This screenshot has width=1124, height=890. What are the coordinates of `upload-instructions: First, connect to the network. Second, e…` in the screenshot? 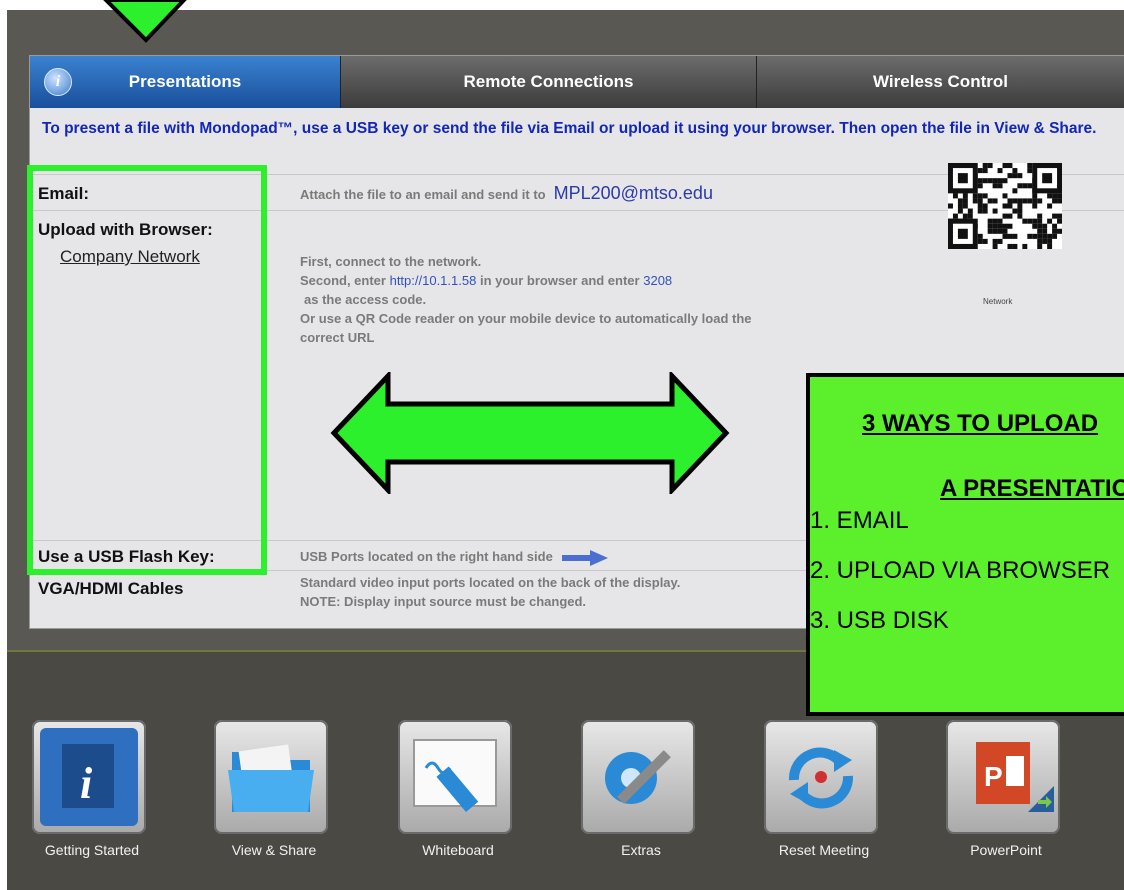 It's located at (526, 299).